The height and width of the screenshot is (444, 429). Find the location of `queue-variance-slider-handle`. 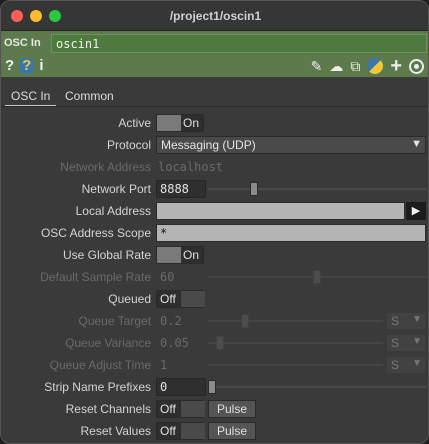

queue-variance-slider-handle is located at coordinates (220, 343).